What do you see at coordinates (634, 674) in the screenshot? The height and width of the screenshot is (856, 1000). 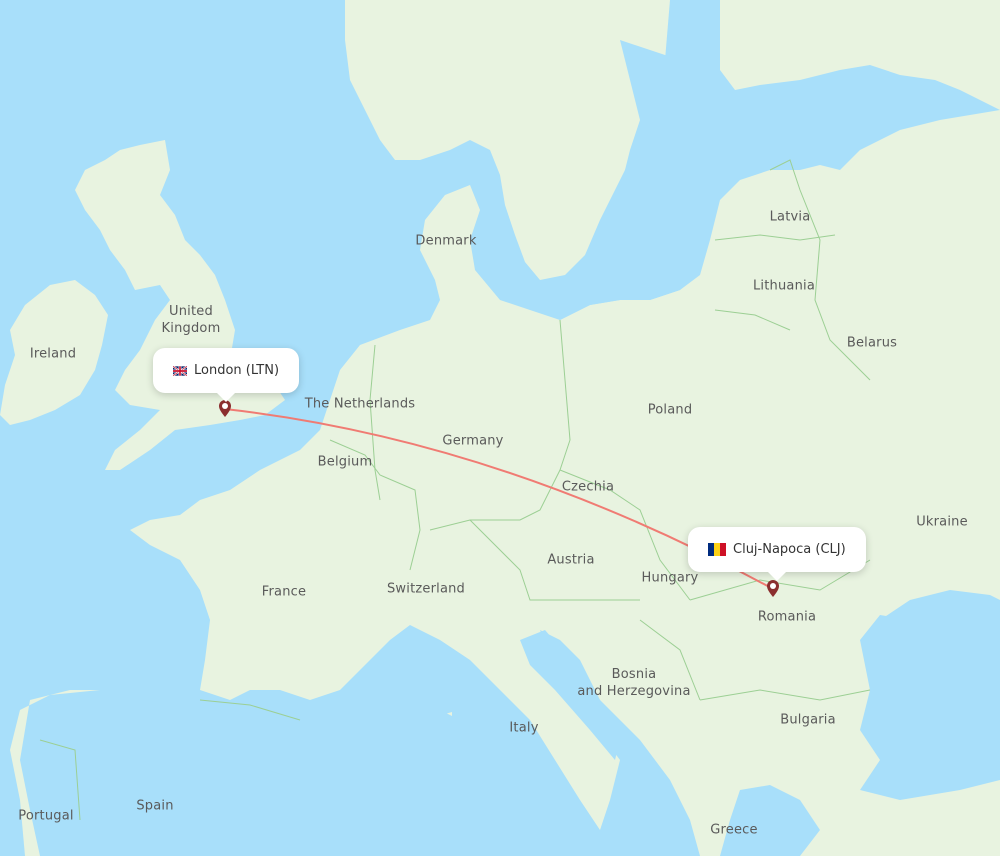 I see `label-line: Bosnia` at bounding box center [634, 674].